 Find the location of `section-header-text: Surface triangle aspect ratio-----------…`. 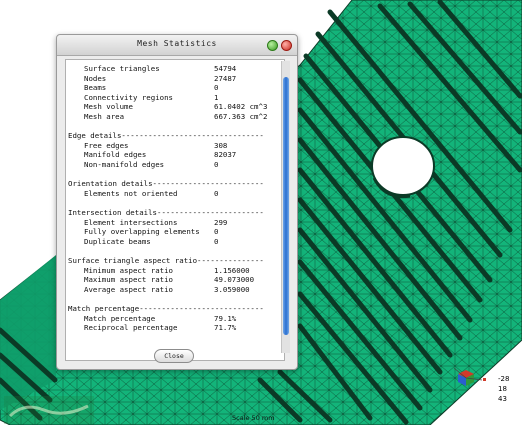

section-header-text: Surface triangle aspect ratio-----------… is located at coordinates (166, 260).